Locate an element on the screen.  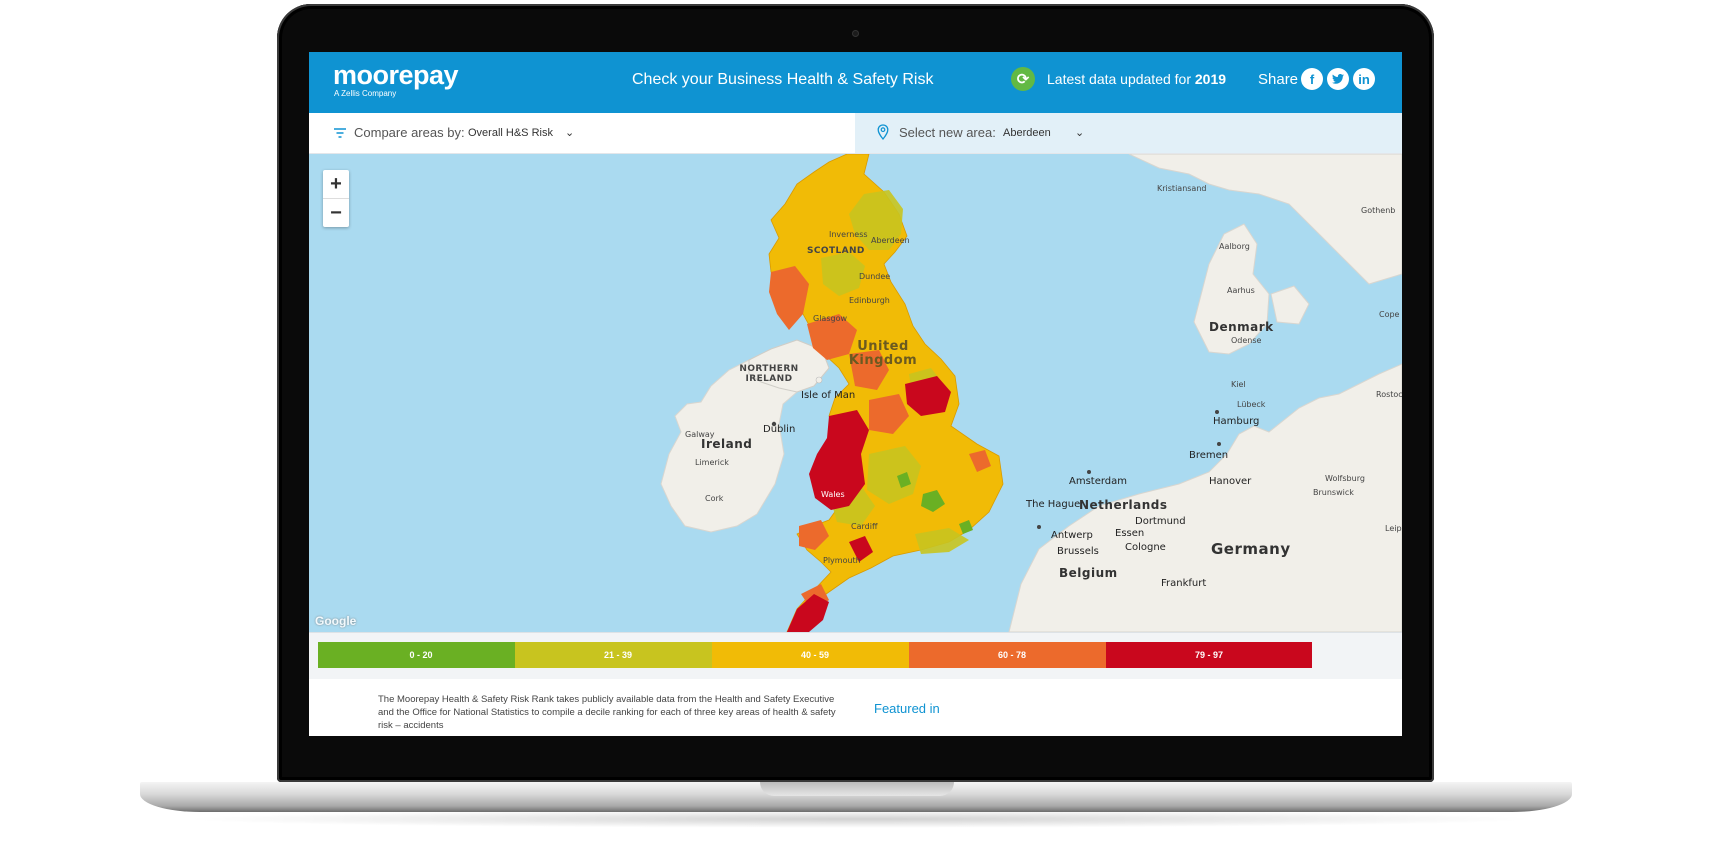
map-label-isle-of-man: Isle of Man is located at coordinates (828, 395).